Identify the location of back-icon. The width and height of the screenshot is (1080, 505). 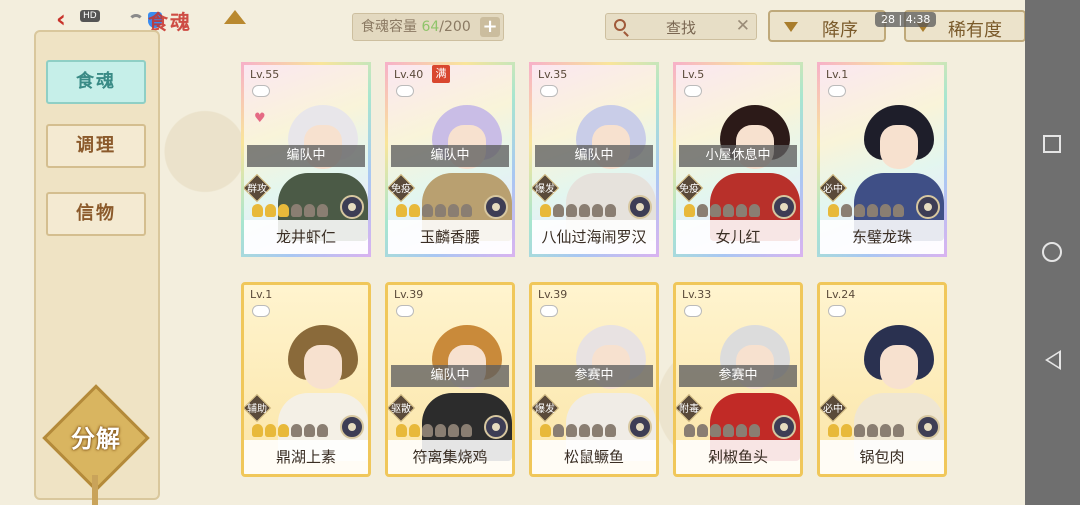
(1053, 360).